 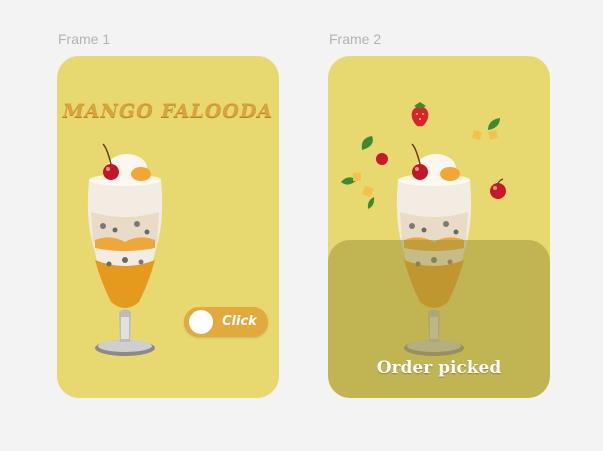 I want to click on toggle-knob, so click(x=201, y=322).